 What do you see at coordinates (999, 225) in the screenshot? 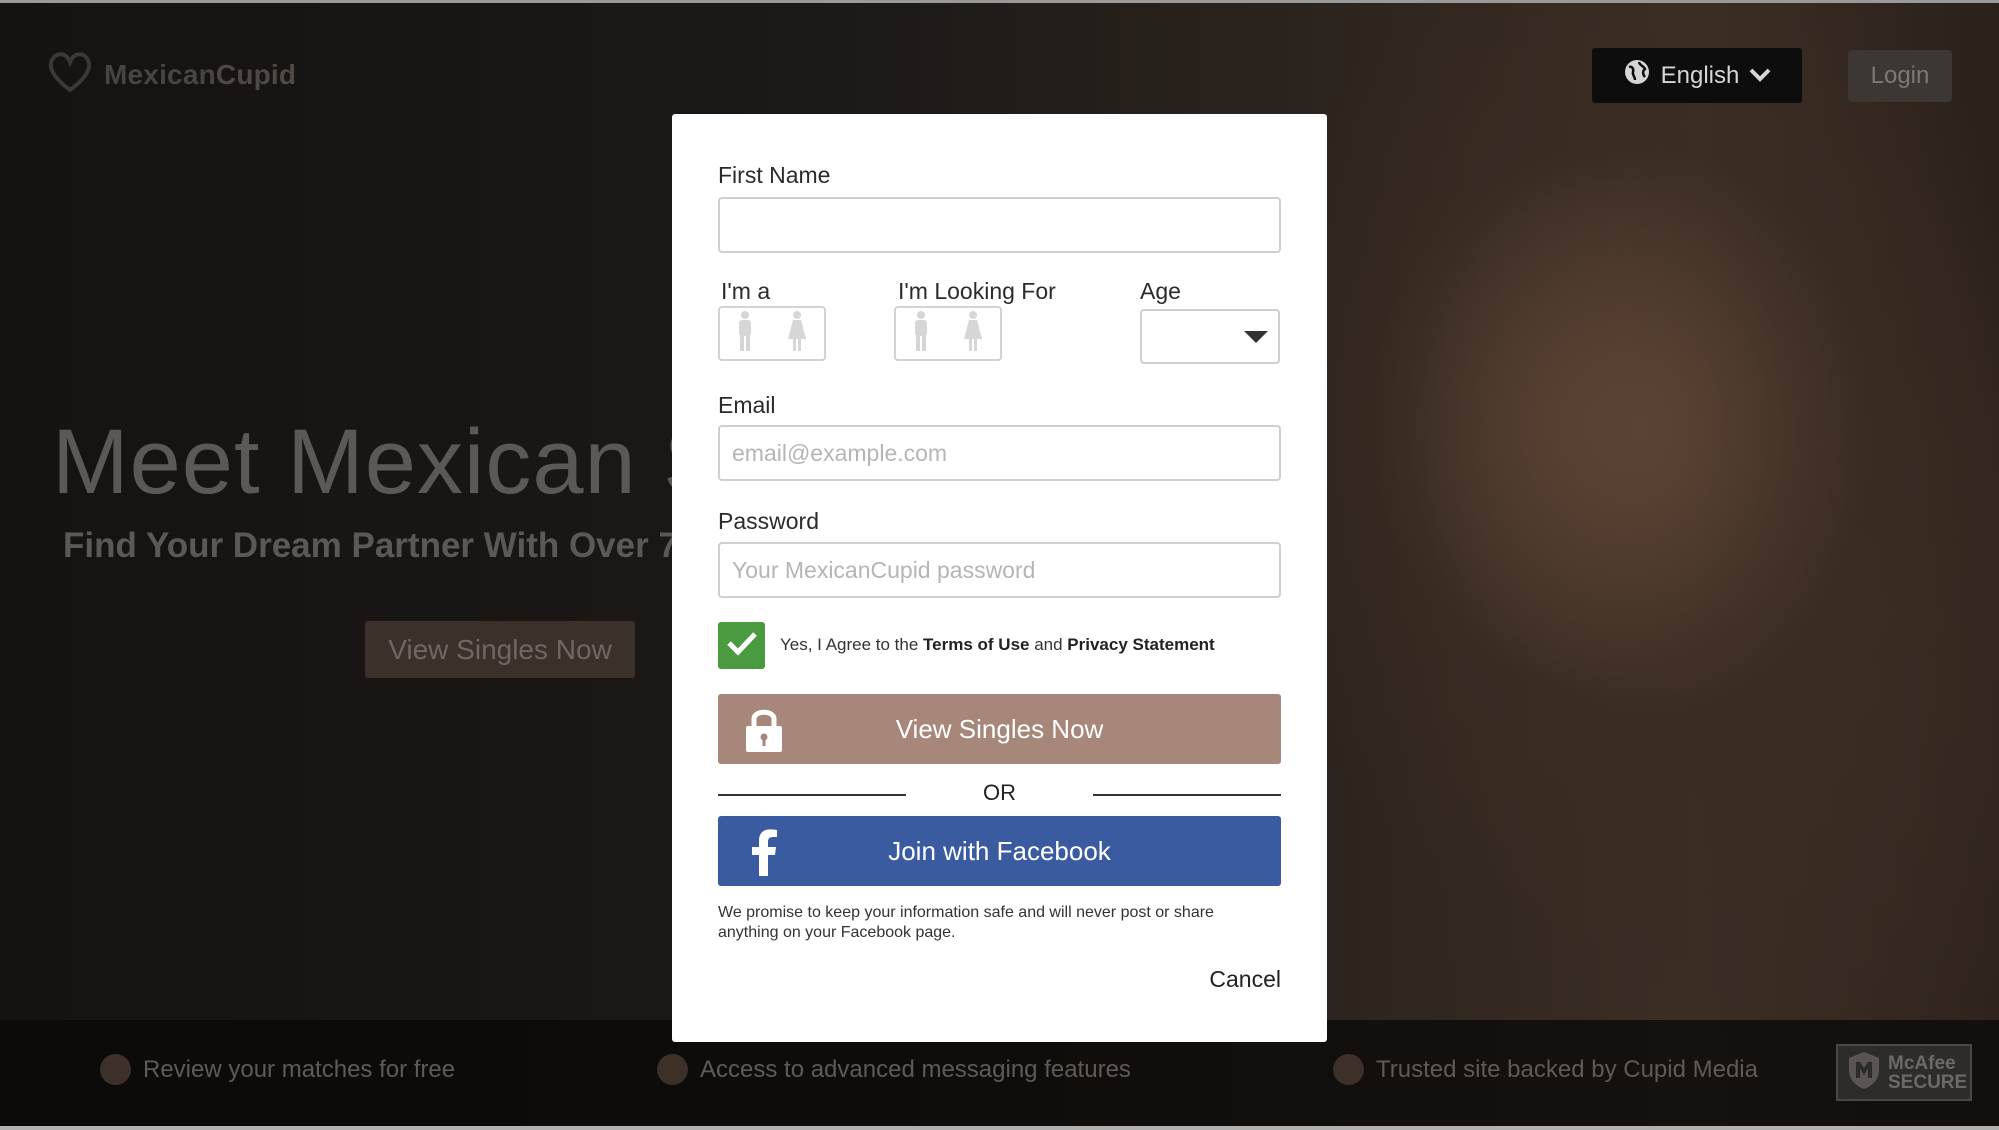
I see `first-name-input` at bounding box center [999, 225].